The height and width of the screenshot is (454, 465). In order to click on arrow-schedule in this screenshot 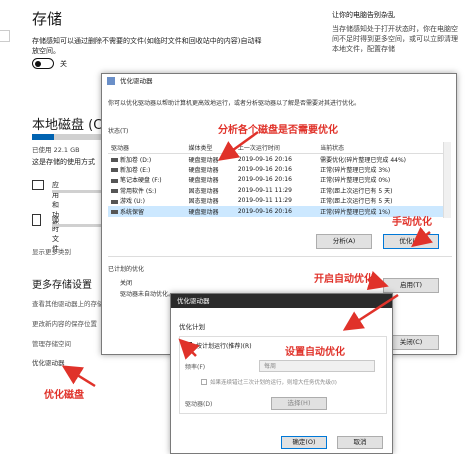, I will do `click(189, 349)`.